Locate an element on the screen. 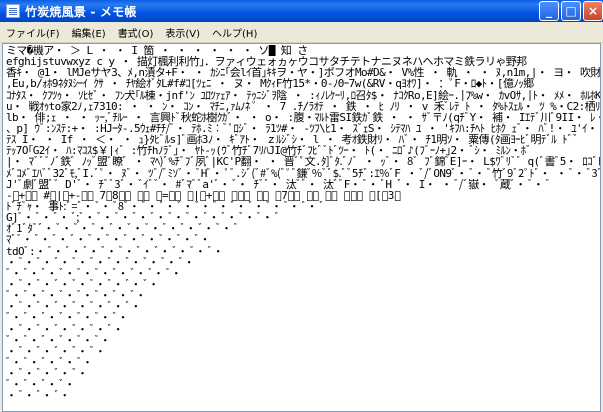 This screenshot has width=603, height=412. window-title: 竹炭焼風景 - メモ帳 is located at coordinates (81, 11).